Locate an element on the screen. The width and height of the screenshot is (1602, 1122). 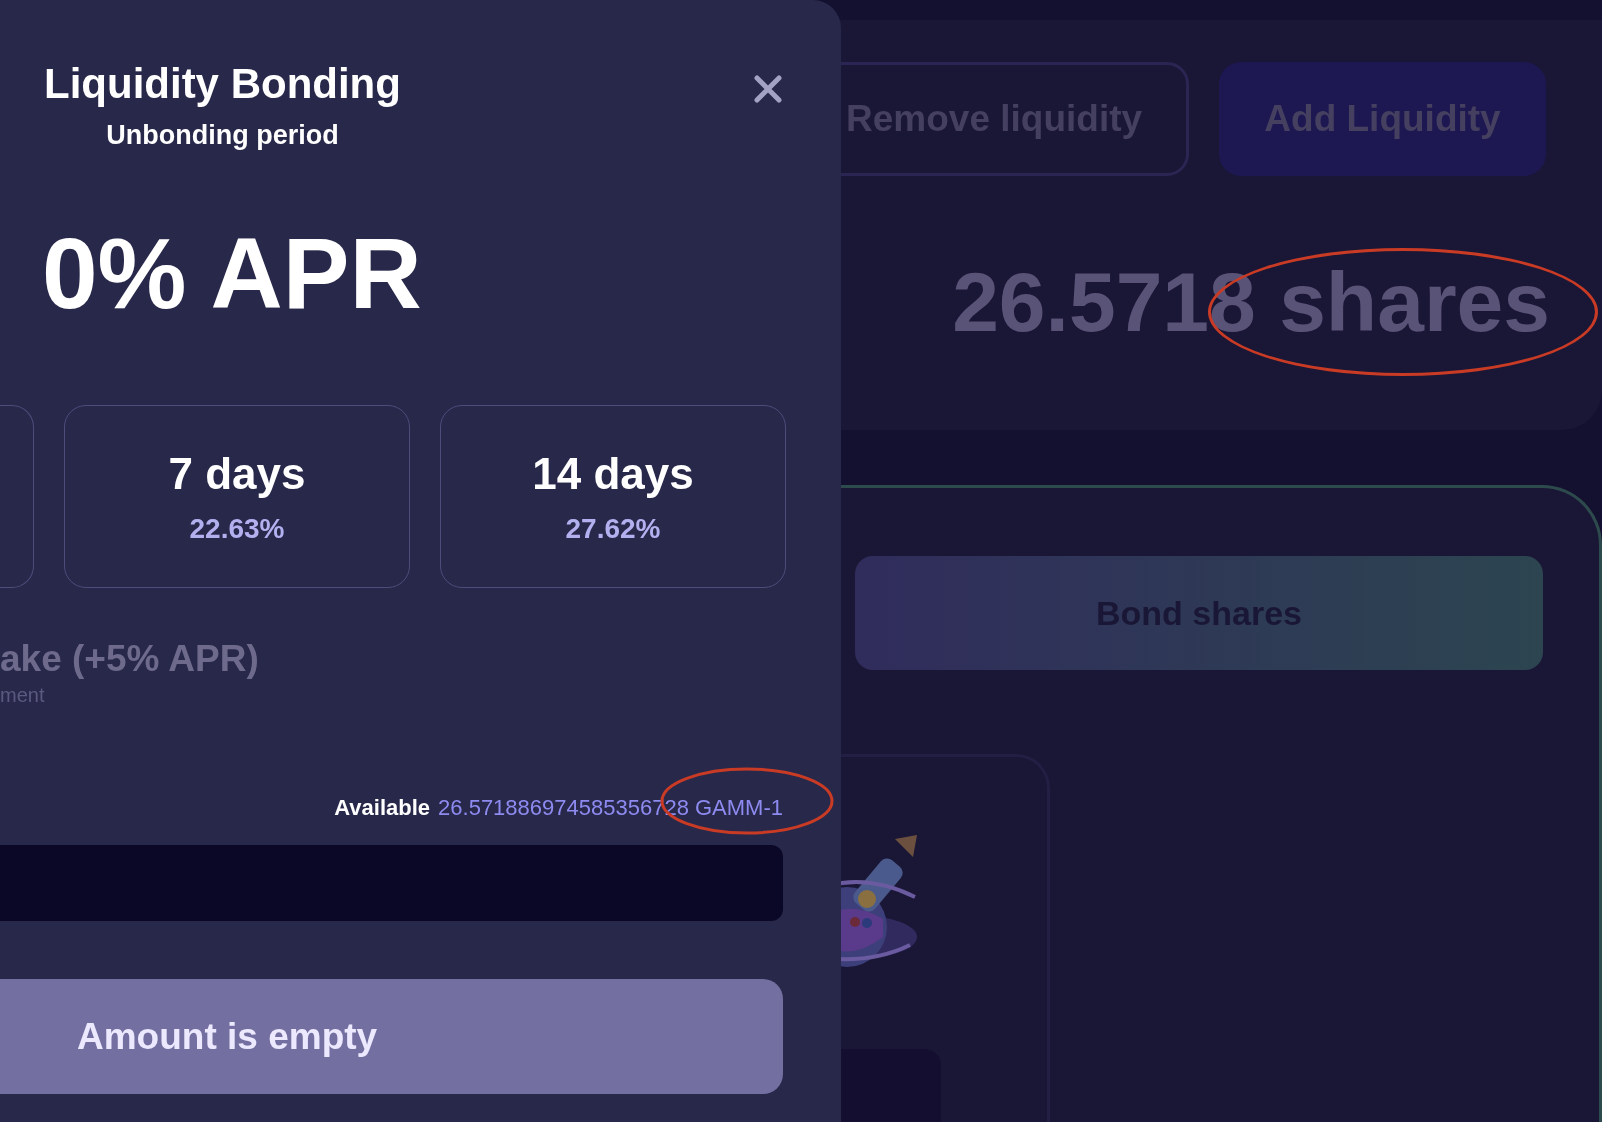
duration-card: 7 days 22.63% is located at coordinates (237, 496).